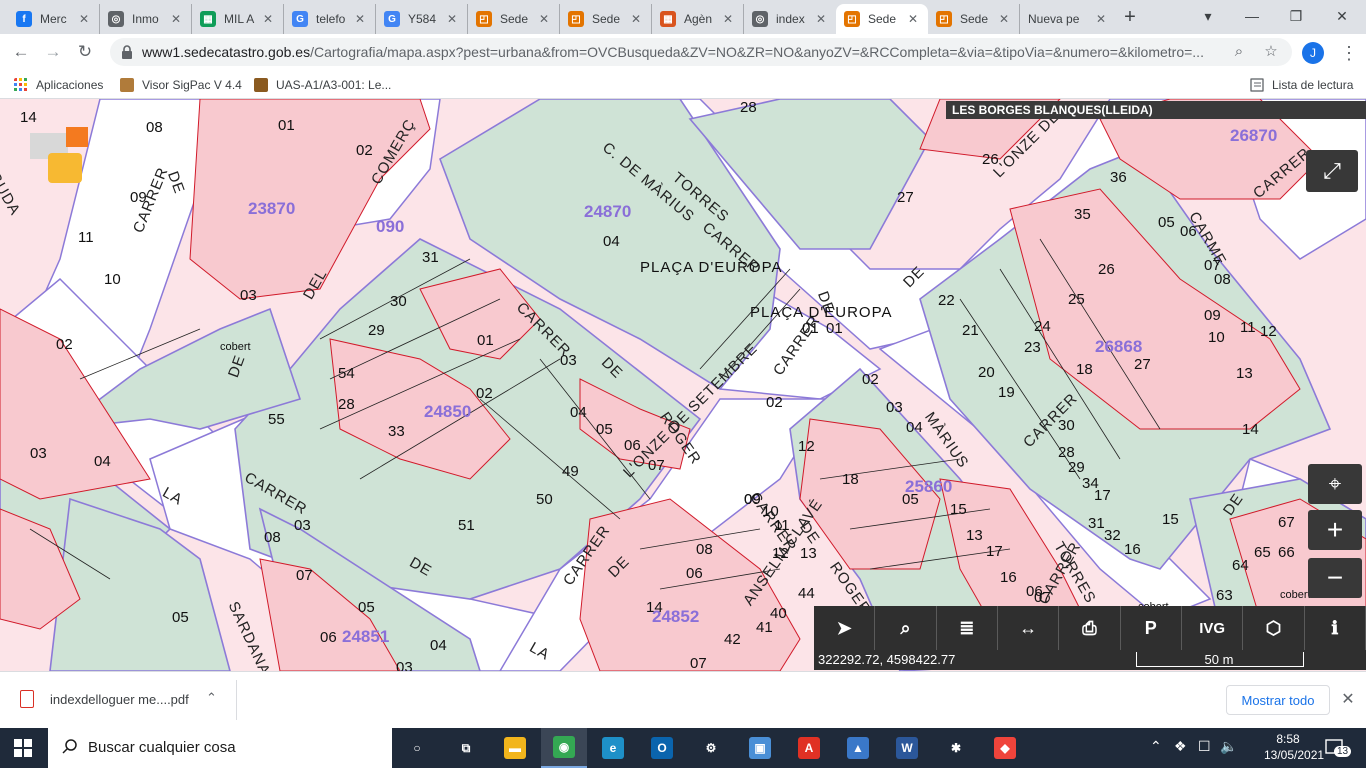 This screenshot has height=768, width=1366. What do you see at coordinates (967, 628) in the screenshot?
I see `layers-tool-button: ≣` at bounding box center [967, 628].